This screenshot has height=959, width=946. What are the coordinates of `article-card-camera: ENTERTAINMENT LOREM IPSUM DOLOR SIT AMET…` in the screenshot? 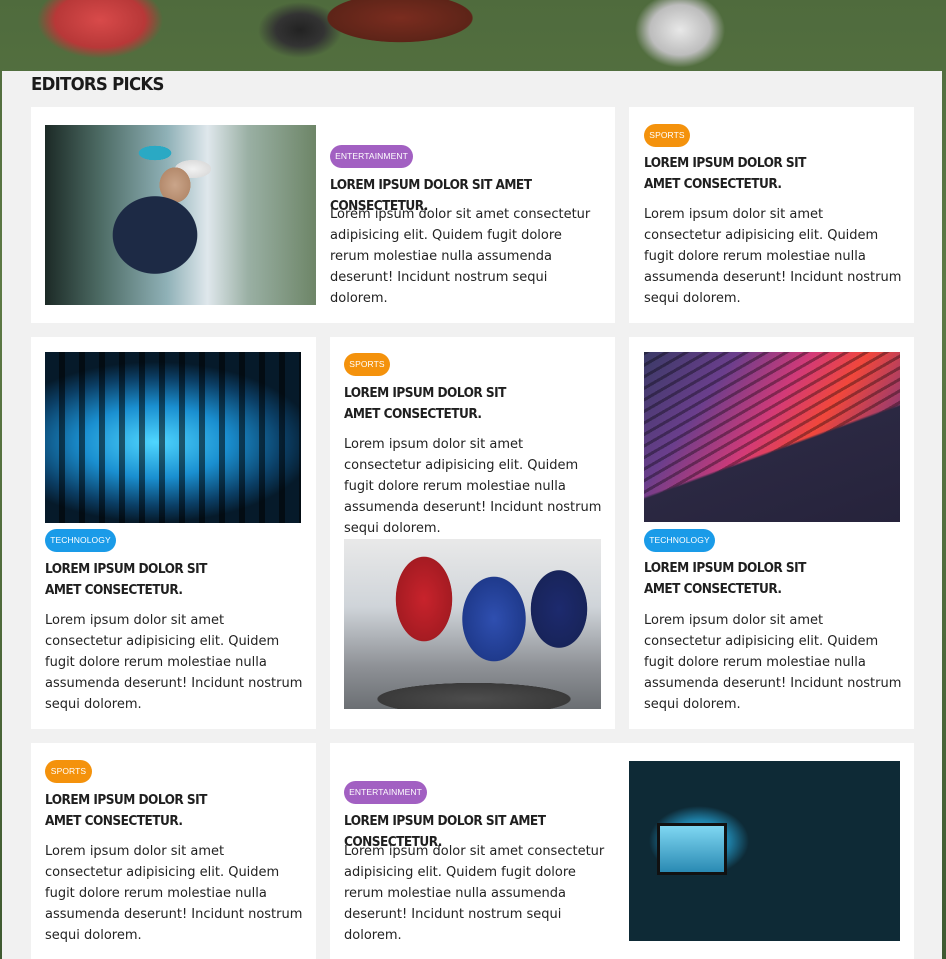 It's located at (622, 851).